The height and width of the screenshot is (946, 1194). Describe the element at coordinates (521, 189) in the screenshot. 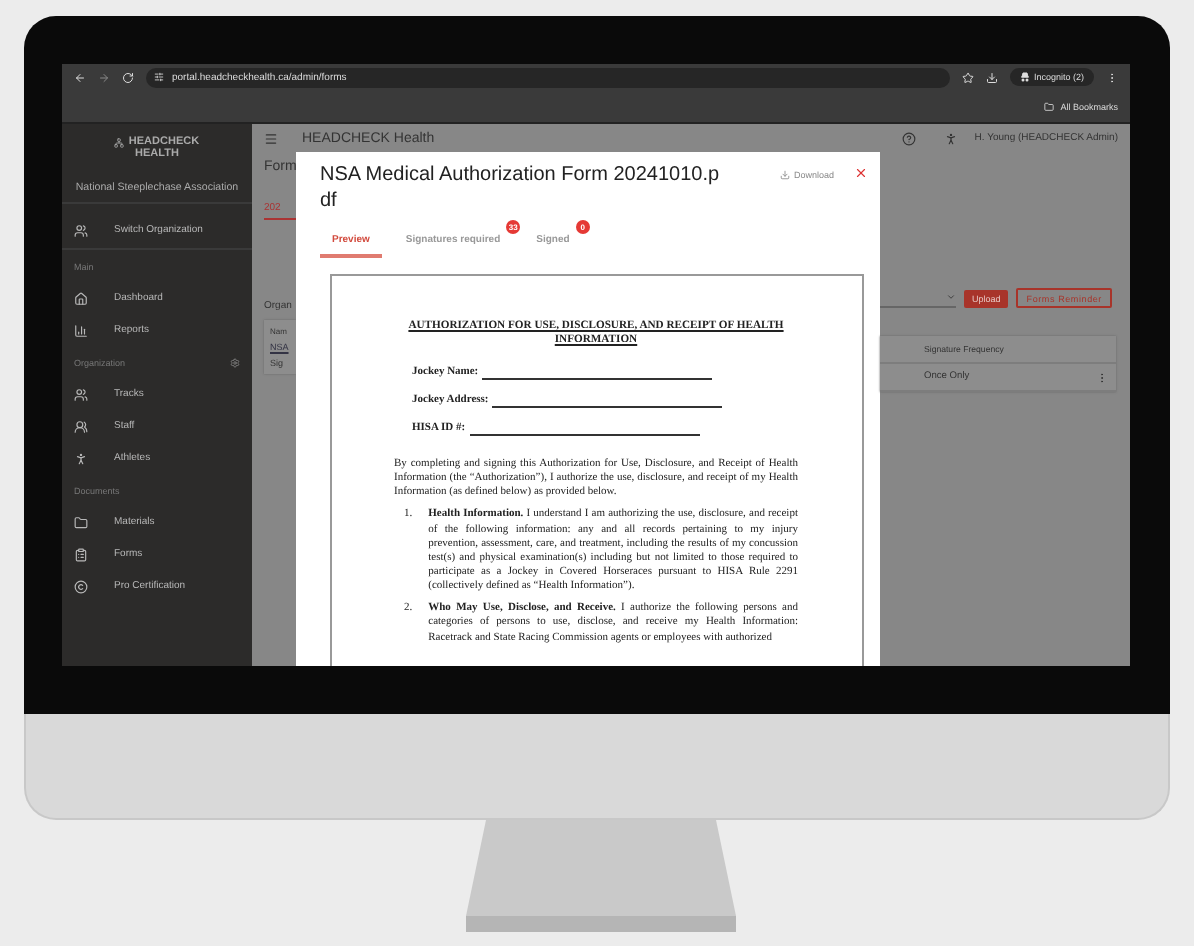

I see `modal-title: NSA Medical Authorization Form 20241010.pdf` at that location.